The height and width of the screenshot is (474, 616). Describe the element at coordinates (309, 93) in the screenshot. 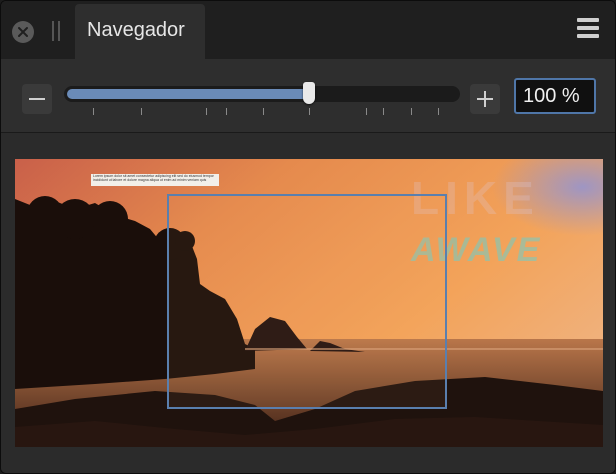

I see `zoom-slider-thumb` at that location.